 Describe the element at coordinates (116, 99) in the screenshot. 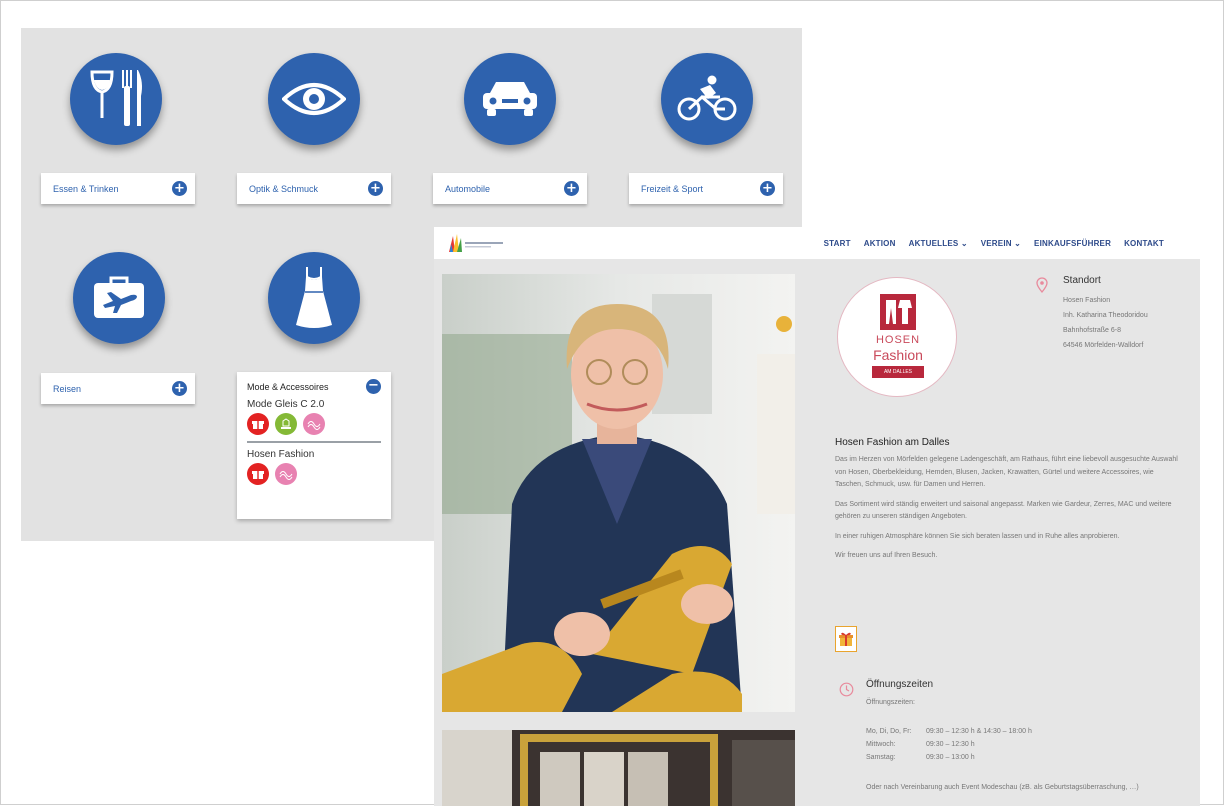

I see `cutlery-icon` at that location.